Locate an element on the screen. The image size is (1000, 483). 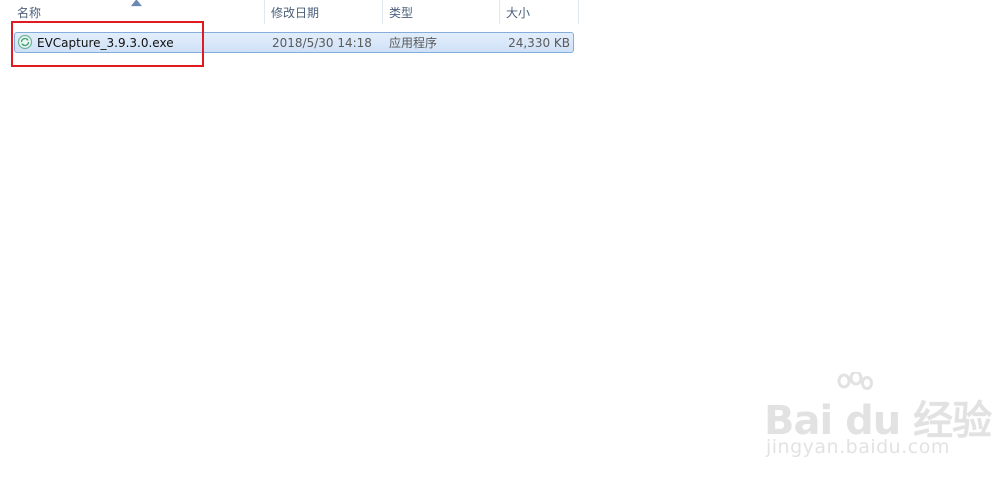
file-size: 24,330 KB is located at coordinates (539, 43).